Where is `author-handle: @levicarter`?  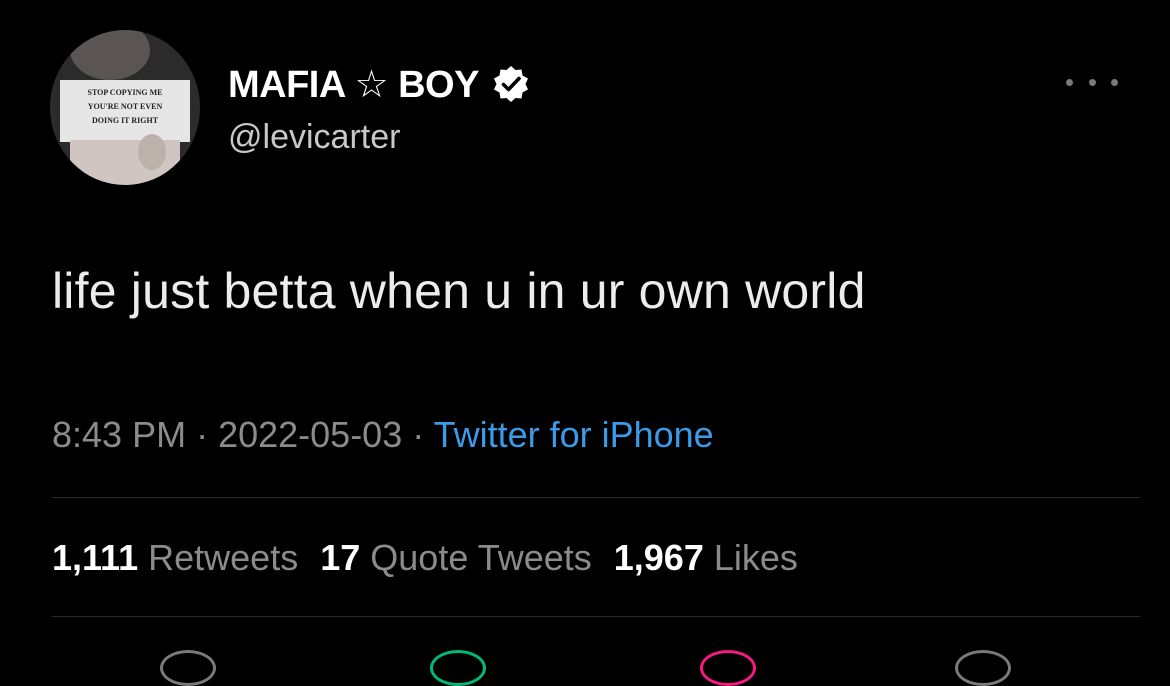 author-handle: @levicarter is located at coordinates (314, 137).